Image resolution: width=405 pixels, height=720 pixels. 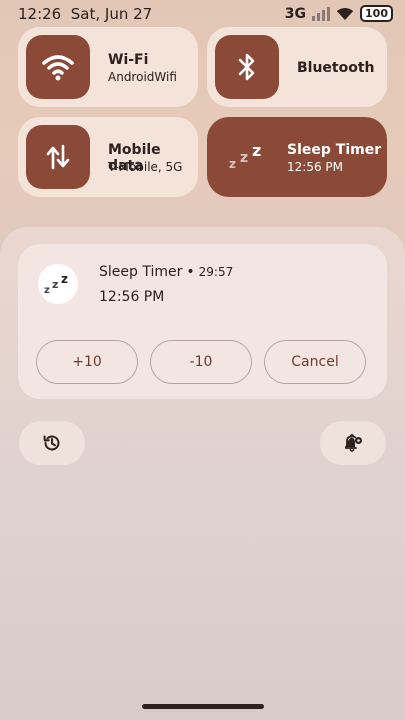 I want to click on bluetooth-icon, so click(x=247, y=67).